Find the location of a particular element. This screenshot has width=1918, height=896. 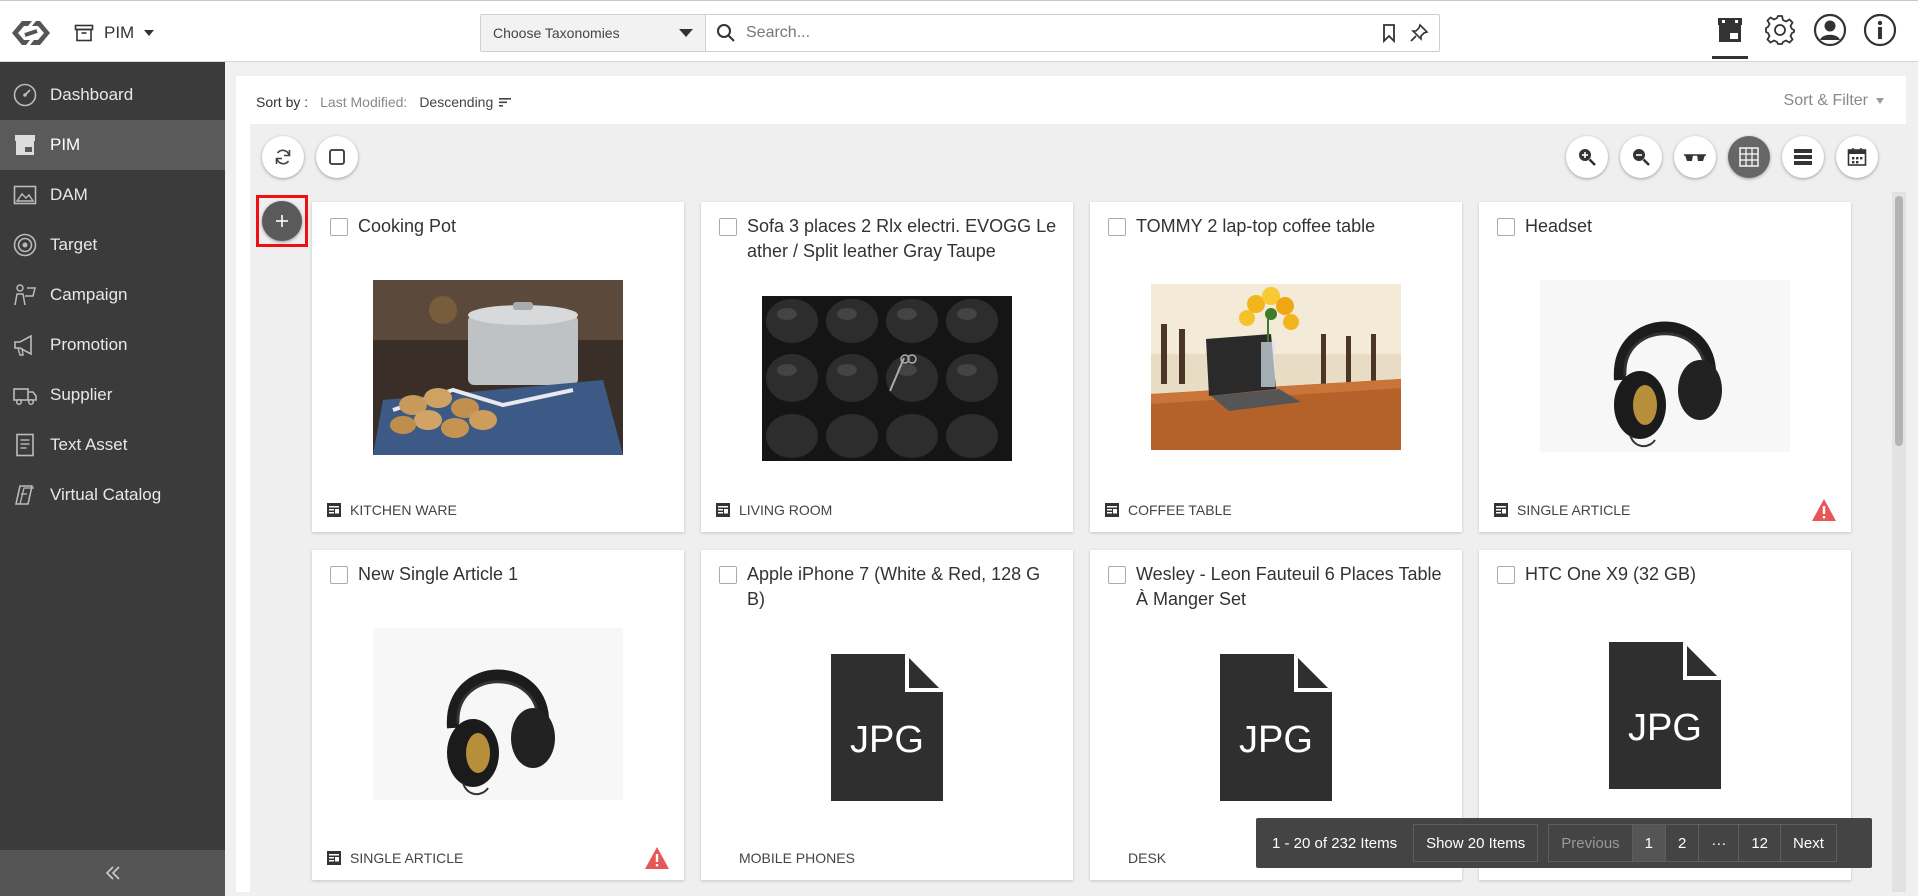

sidebar-item-supplier: Supplier is located at coordinates (112, 395).